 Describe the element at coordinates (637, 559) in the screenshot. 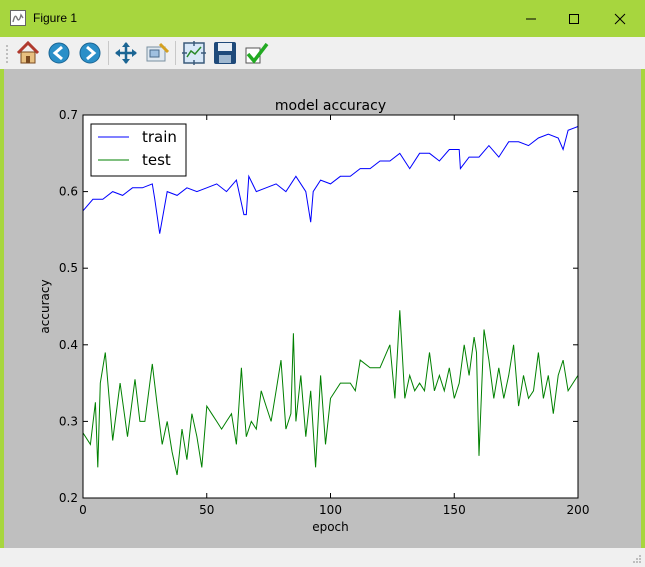

I see `resize-grip-icon` at that location.